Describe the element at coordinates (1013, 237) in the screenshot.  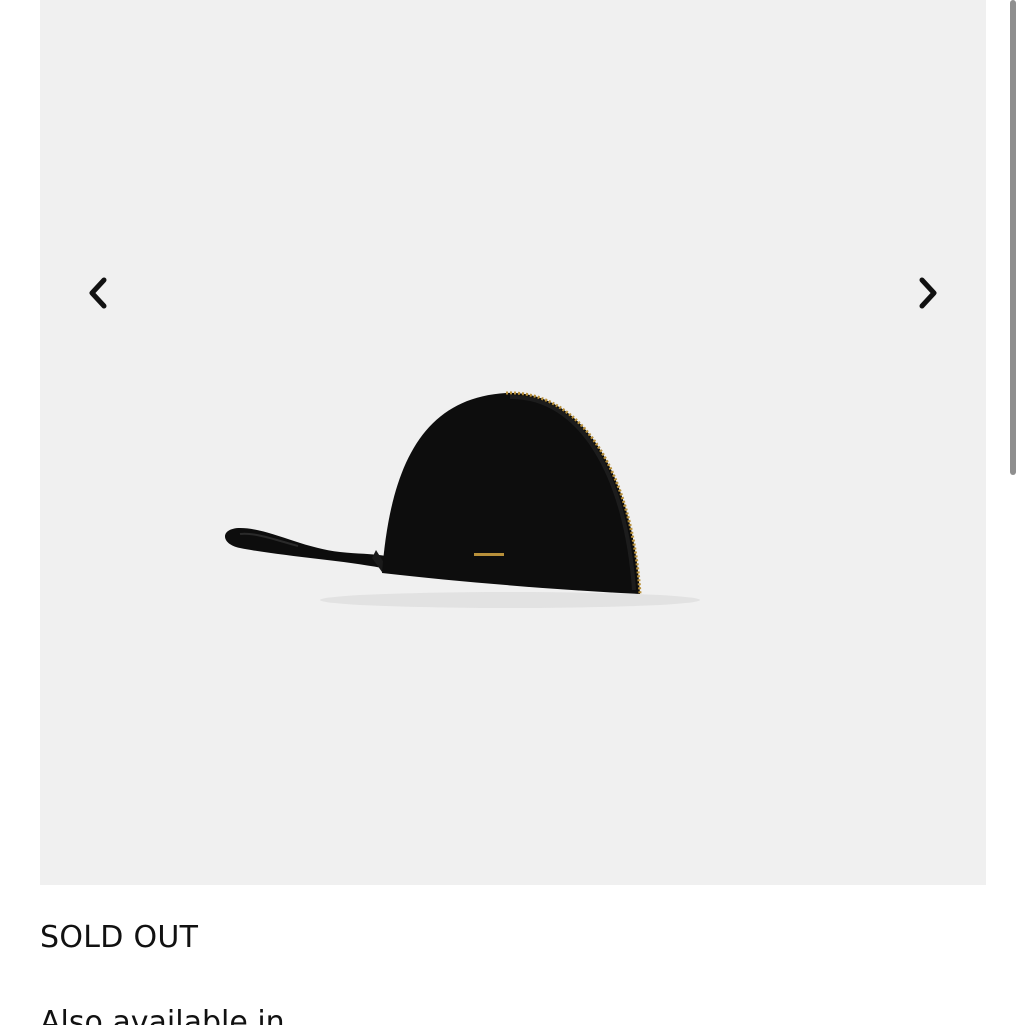
I see `page-scrollbar` at that location.